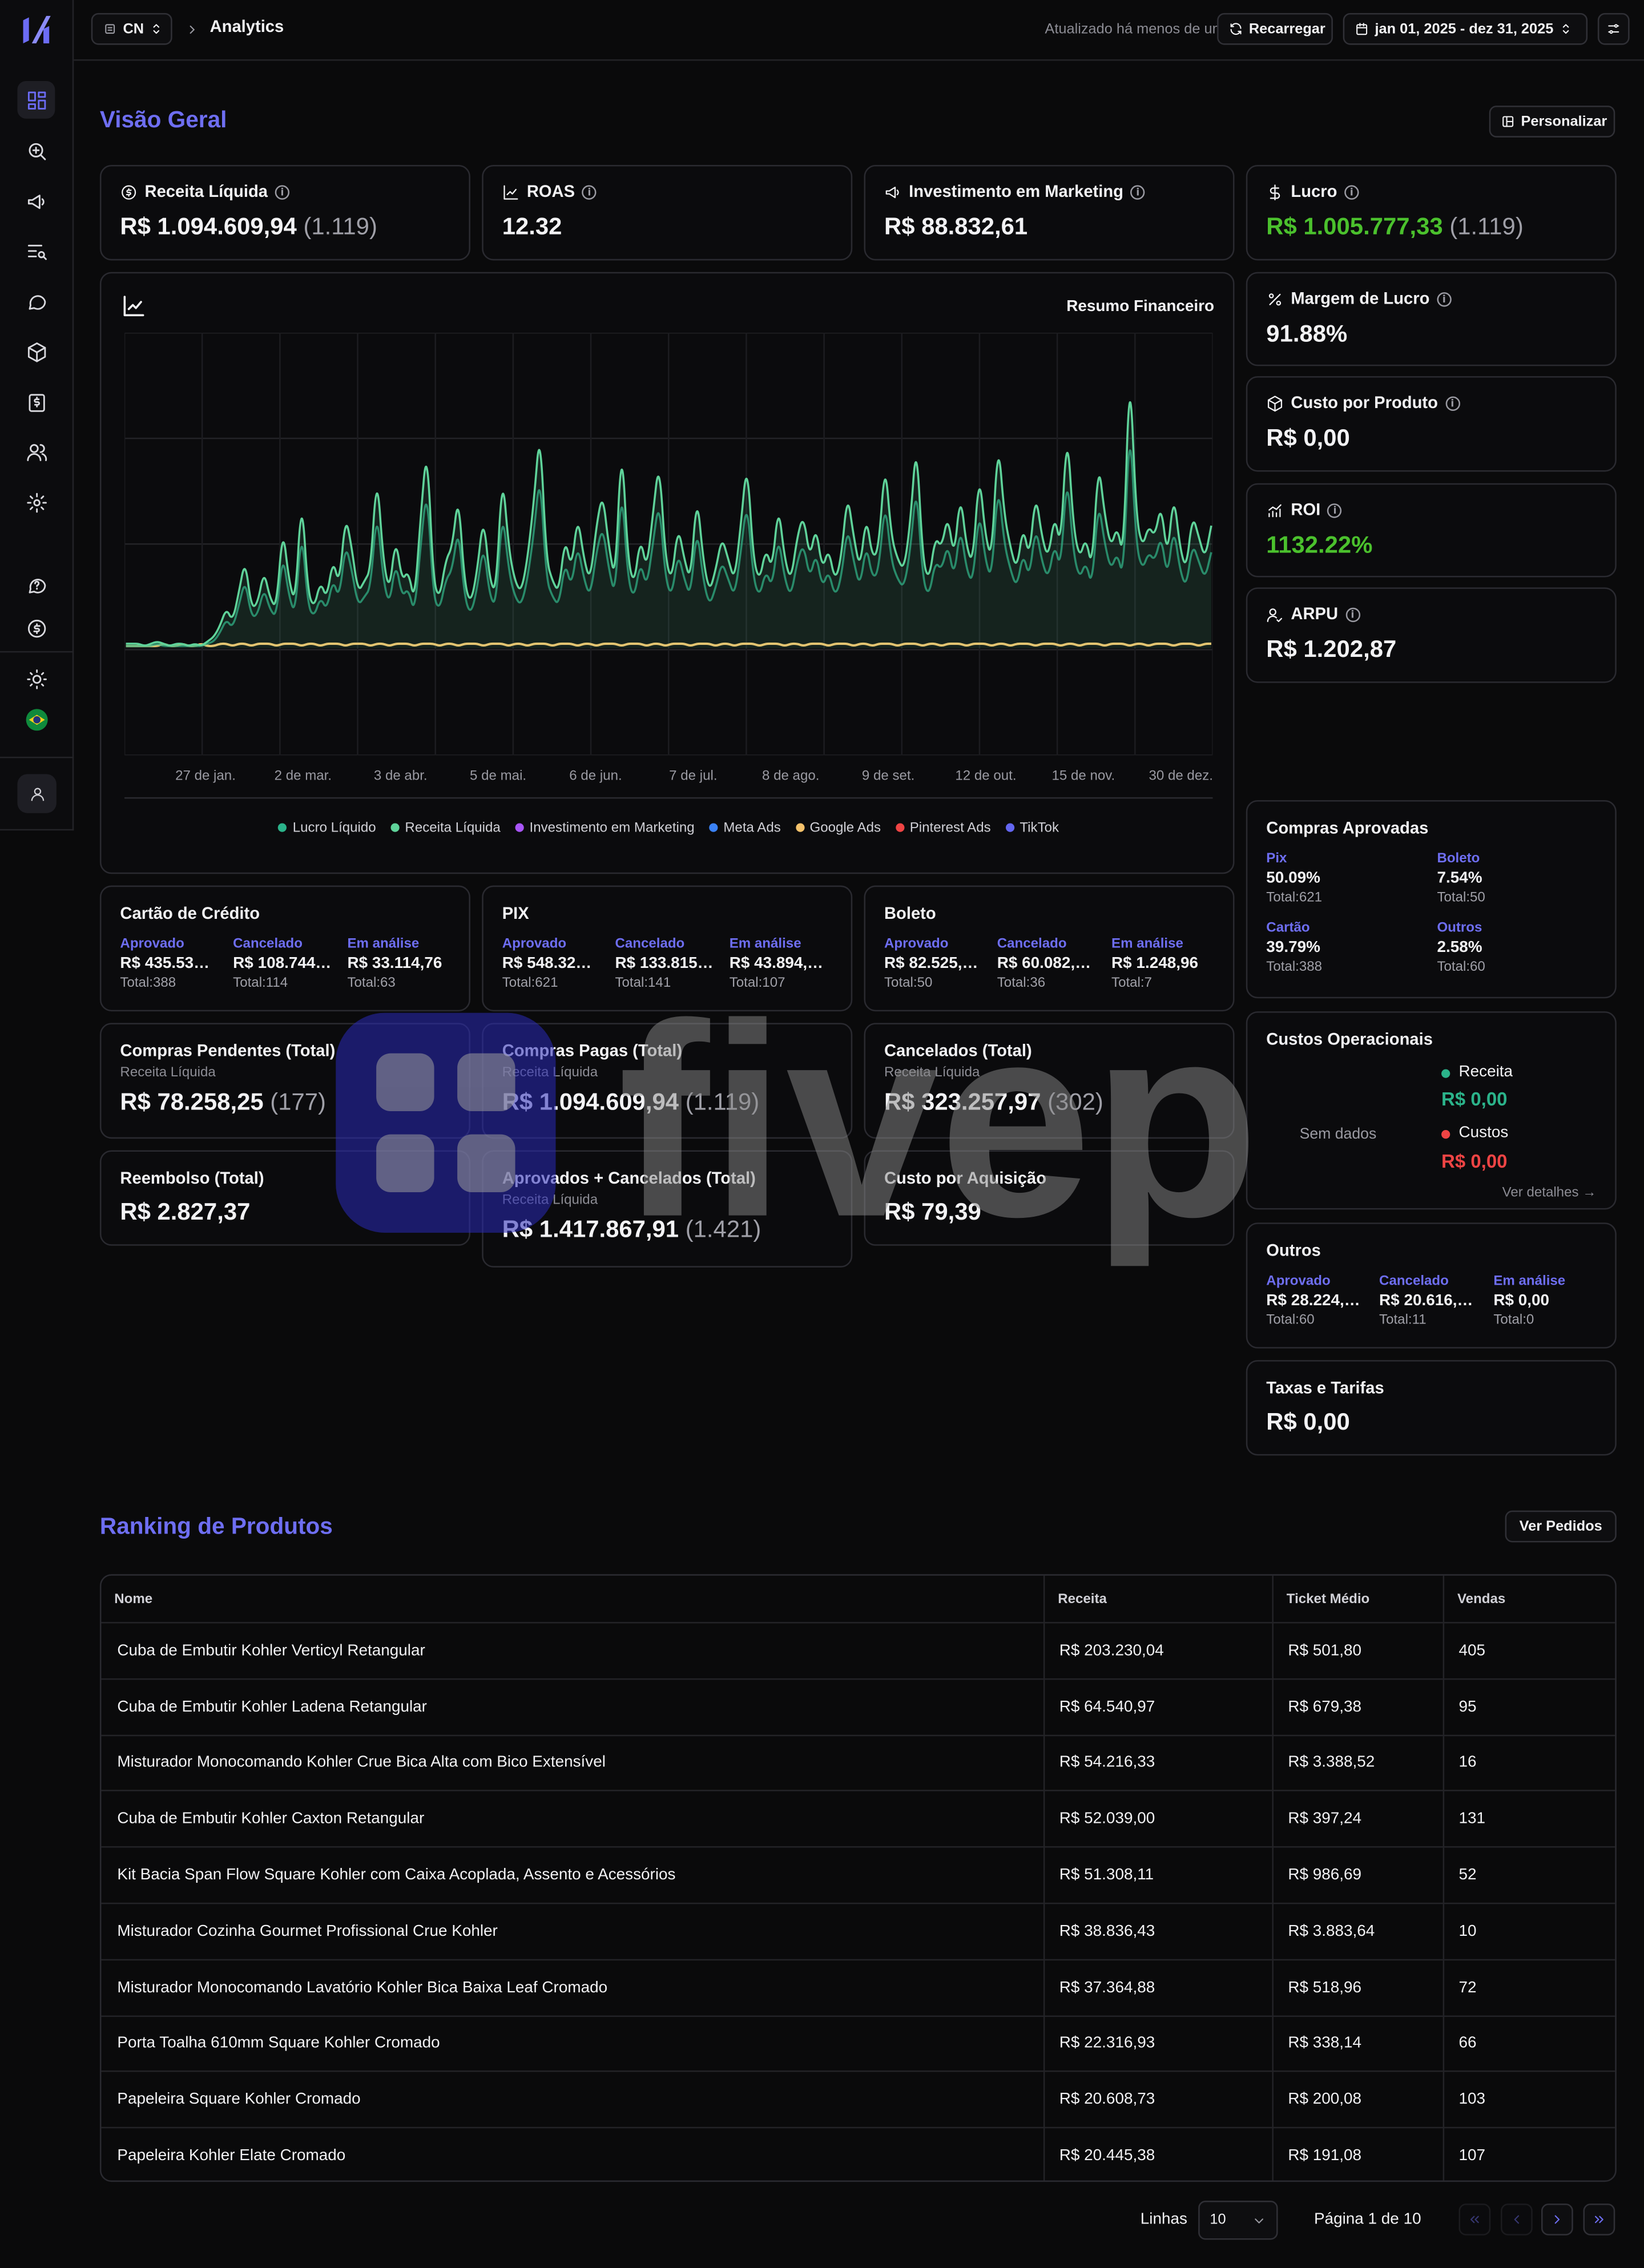 This screenshot has width=1644, height=2268. What do you see at coordinates (1083, 776) in the screenshot?
I see `x-tick-label: 15 de nov.` at bounding box center [1083, 776].